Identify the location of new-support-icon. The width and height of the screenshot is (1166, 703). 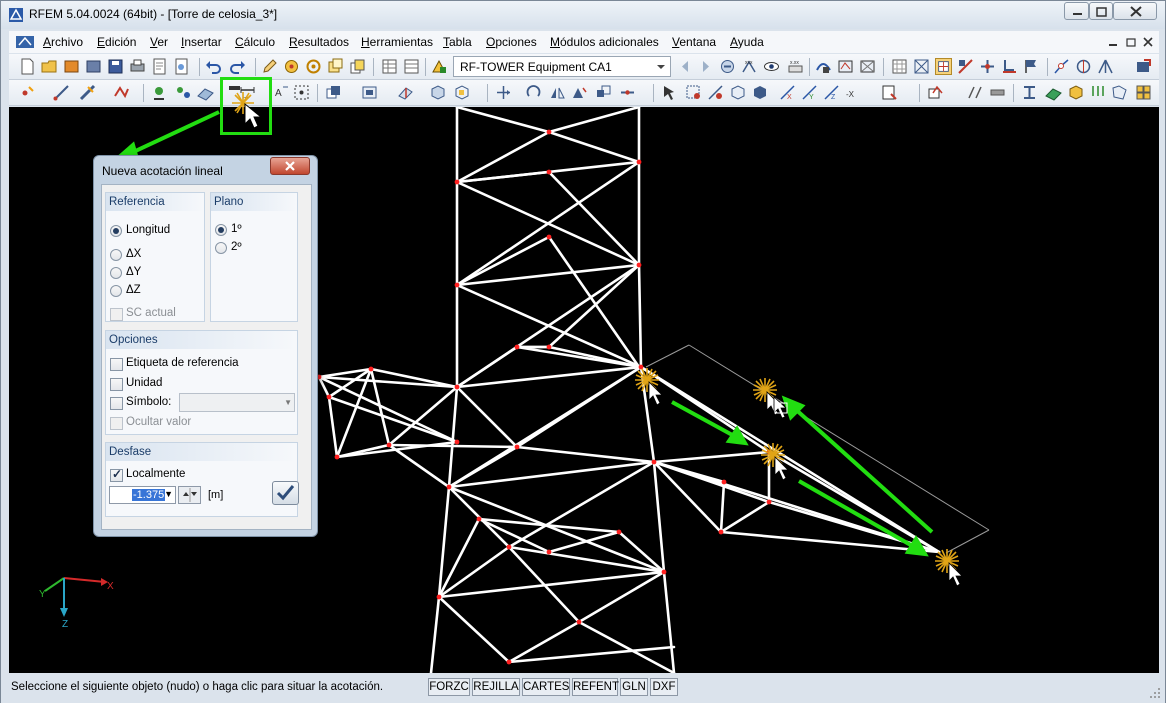
(159, 92).